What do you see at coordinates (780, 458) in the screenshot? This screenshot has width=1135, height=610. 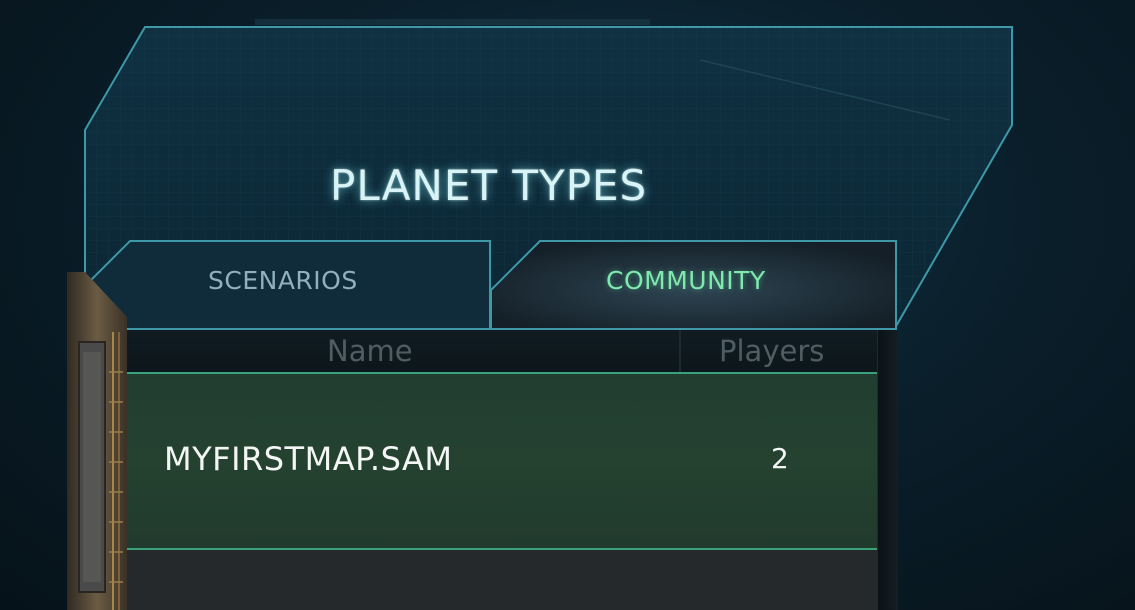 I see `players-cell: 2` at bounding box center [780, 458].